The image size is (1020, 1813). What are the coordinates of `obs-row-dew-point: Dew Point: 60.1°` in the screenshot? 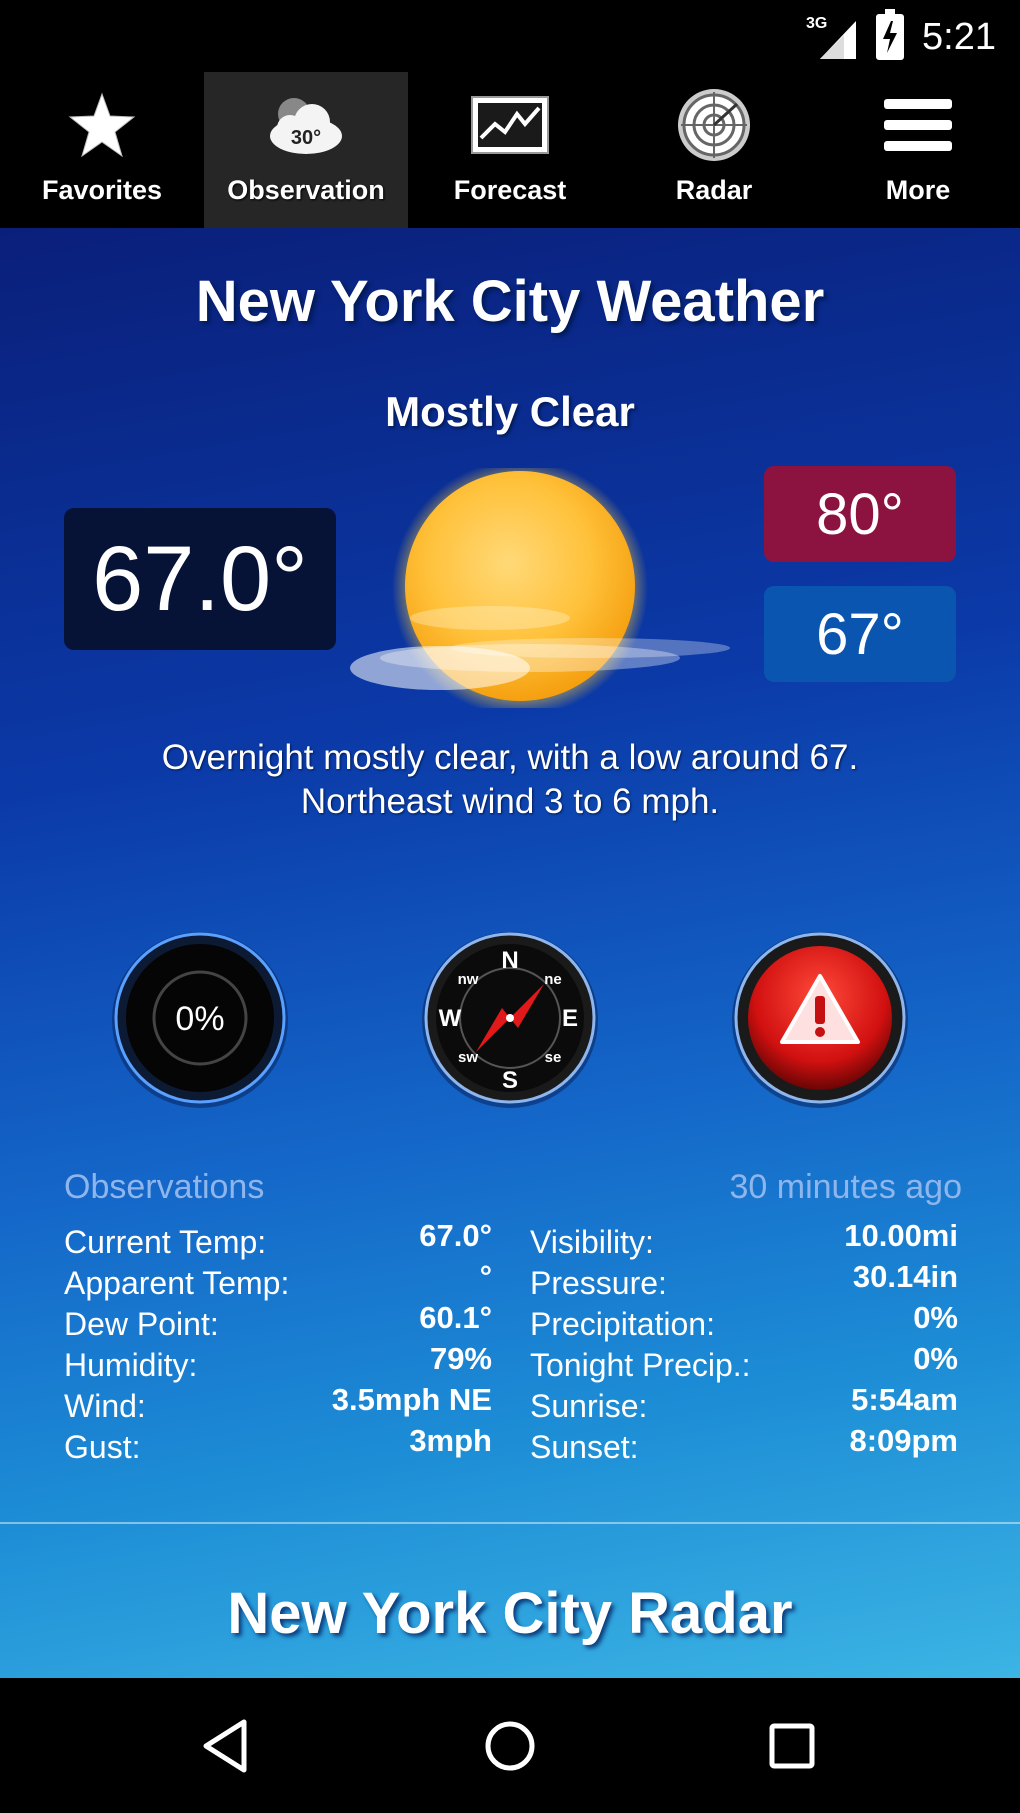 It's located at (278, 1321).